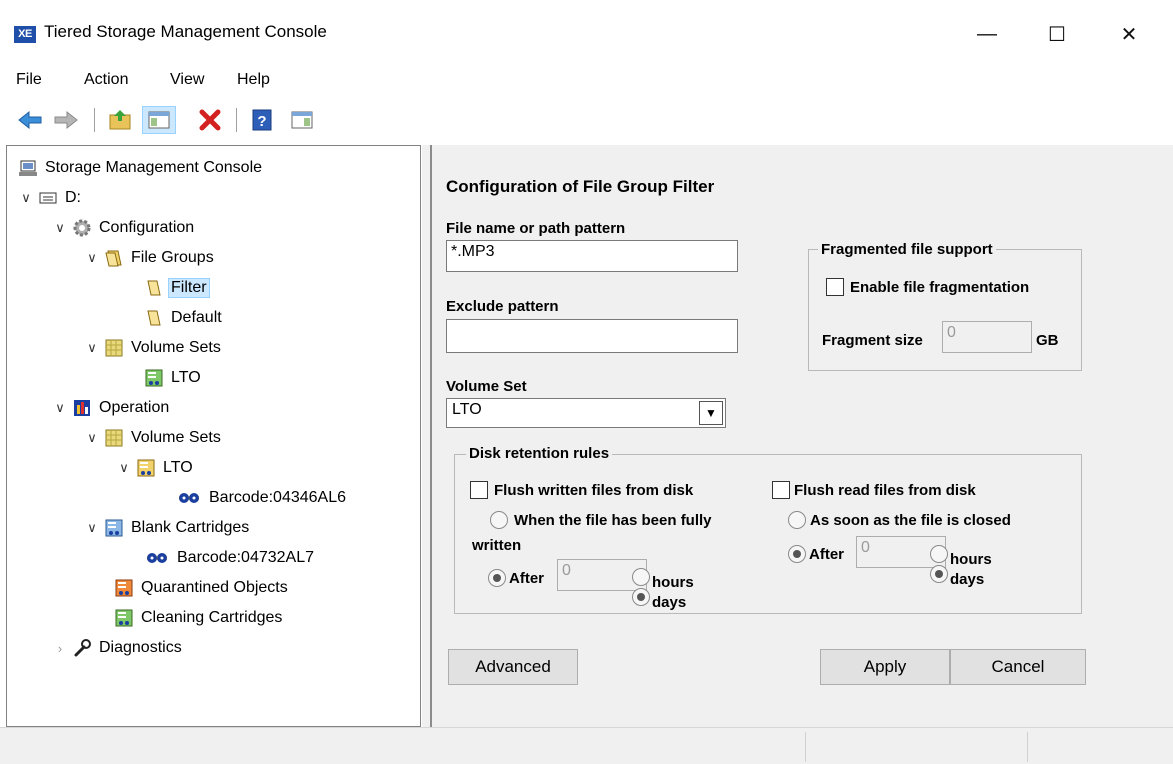 This screenshot has width=1173, height=764. Describe the element at coordinates (885, 667) in the screenshot. I see `apply-button: Apply` at that location.